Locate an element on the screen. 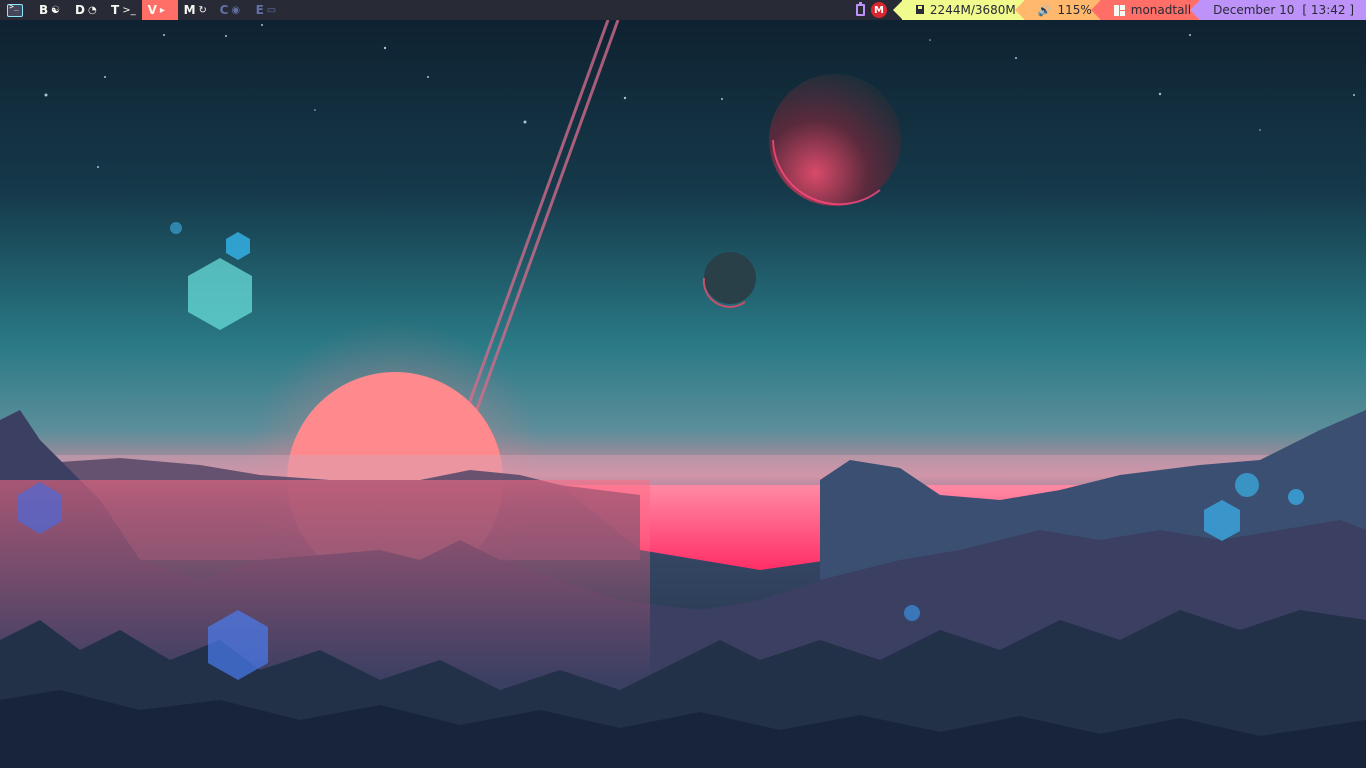 This screenshot has height=768, width=1366. group-label: V is located at coordinates (152, 10).